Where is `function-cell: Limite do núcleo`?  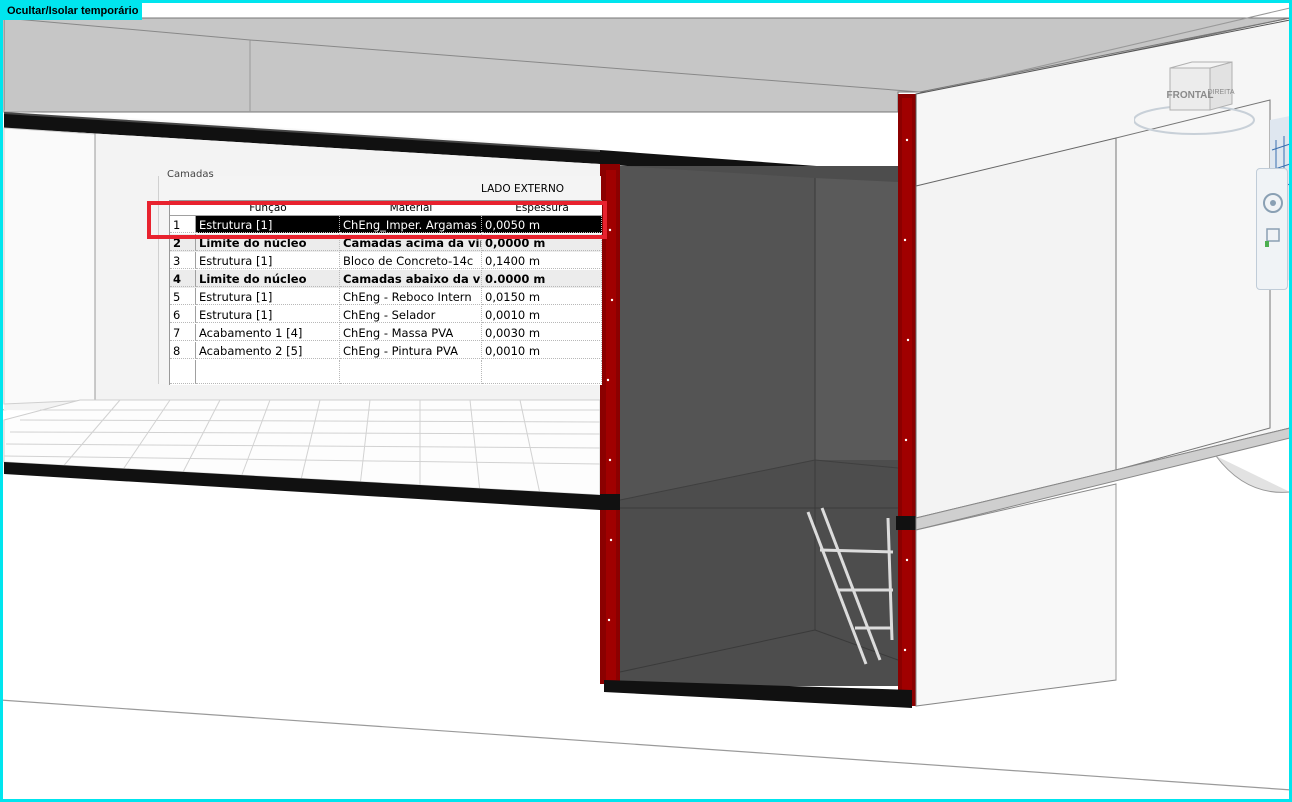 function-cell: Limite do núcleo is located at coordinates (268, 278).